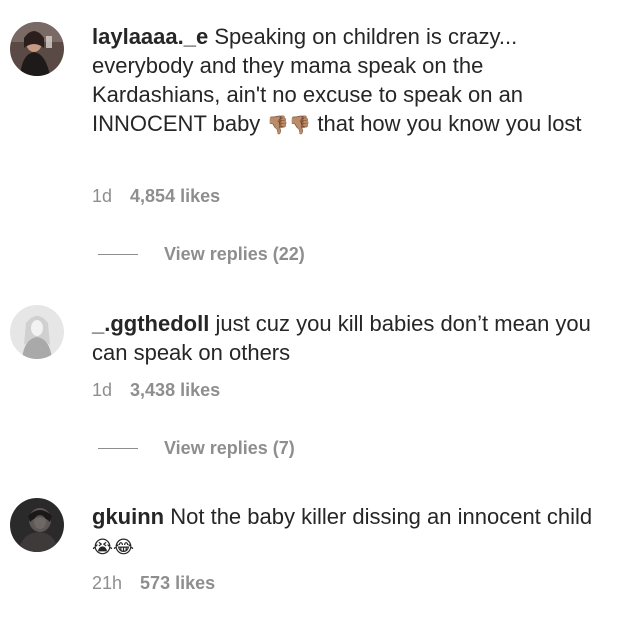  I want to click on comment-timestamp: 21h, so click(107, 583).